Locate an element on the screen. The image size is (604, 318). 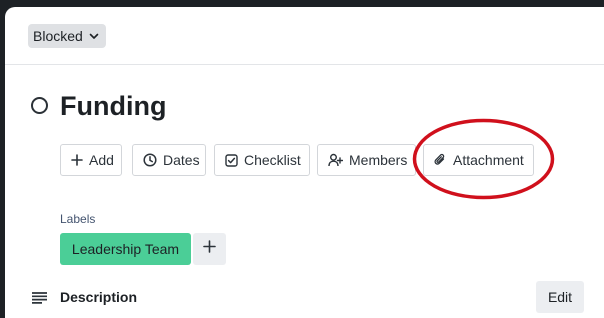
description-heading: Description is located at coordinates (99, 297).